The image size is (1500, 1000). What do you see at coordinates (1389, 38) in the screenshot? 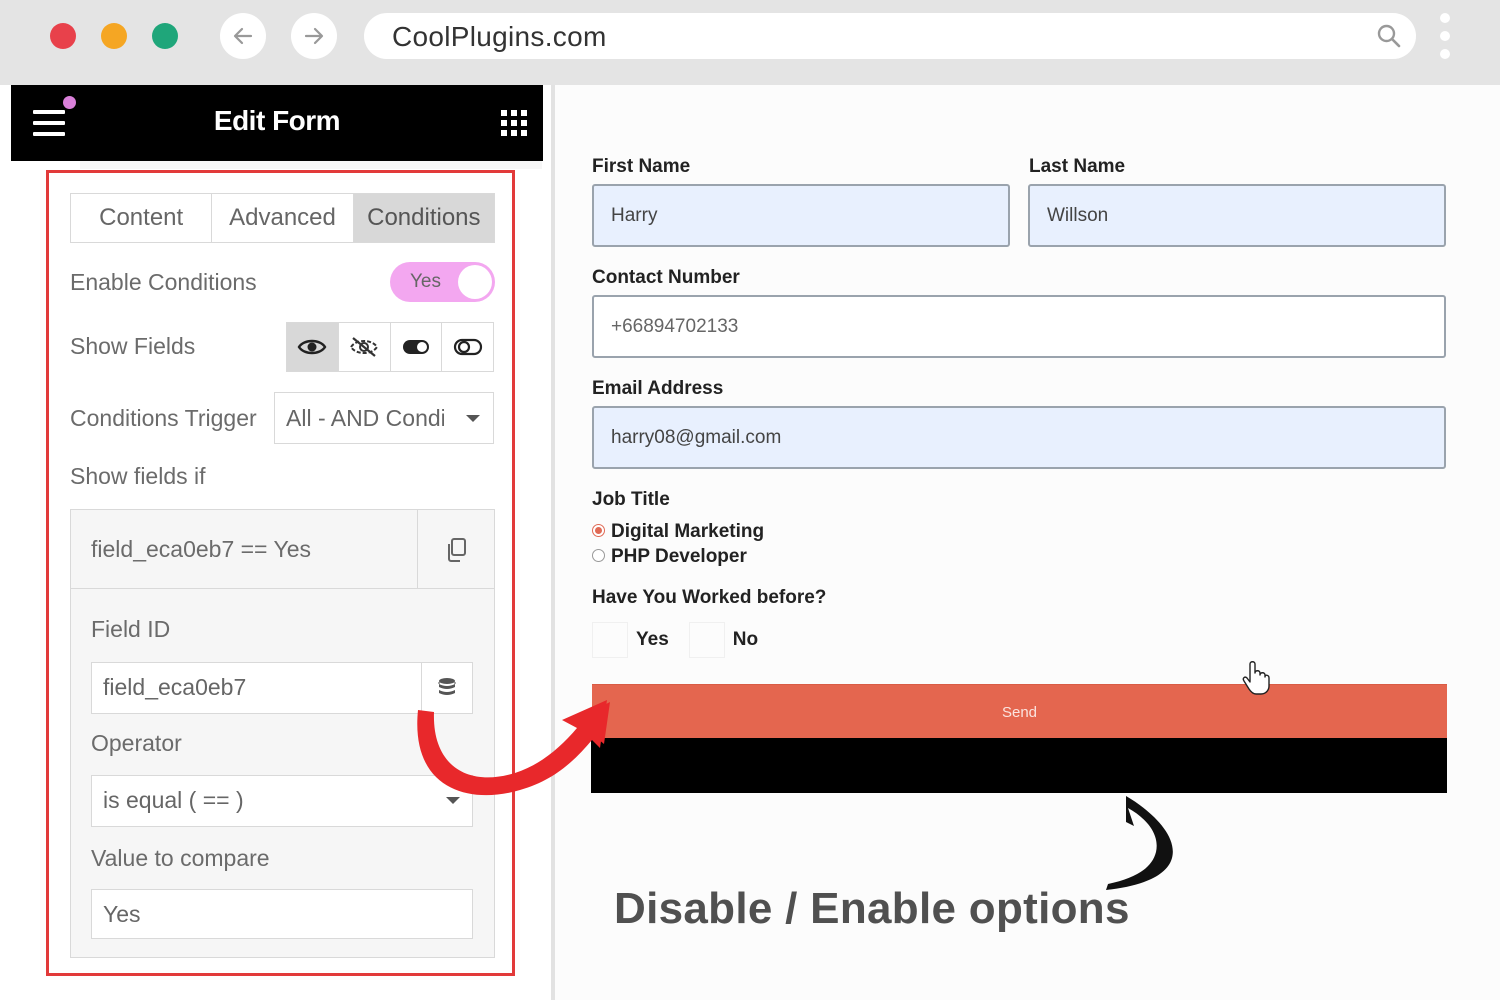
I see `search-icon` at bounding box center [1389, 38].